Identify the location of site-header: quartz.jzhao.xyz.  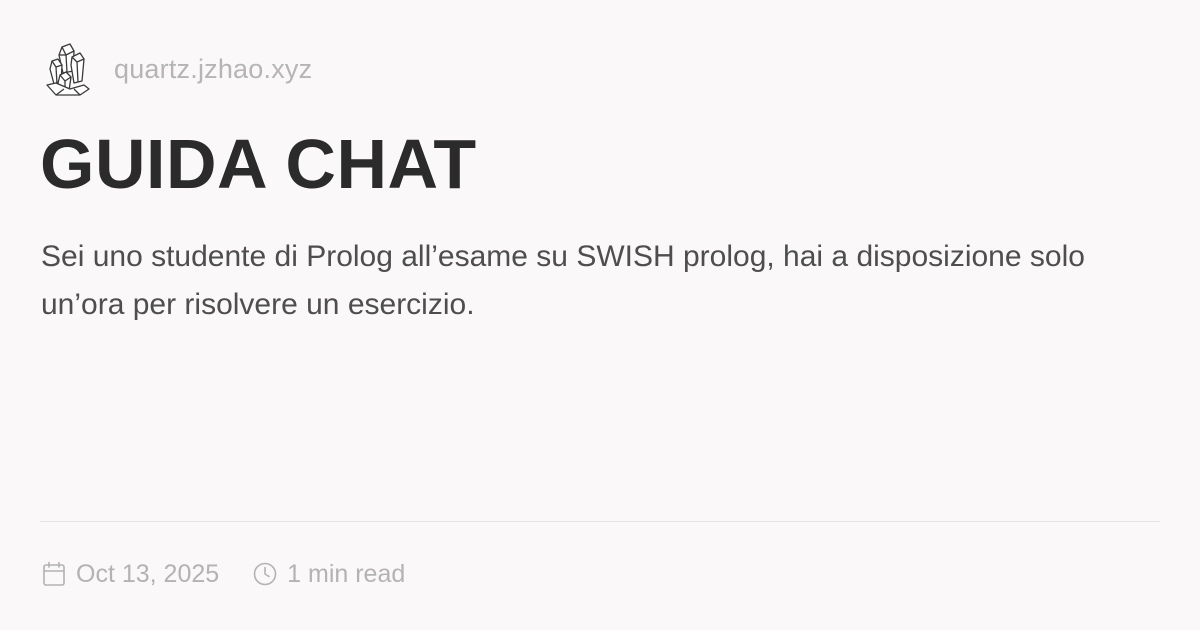
(178, 69).